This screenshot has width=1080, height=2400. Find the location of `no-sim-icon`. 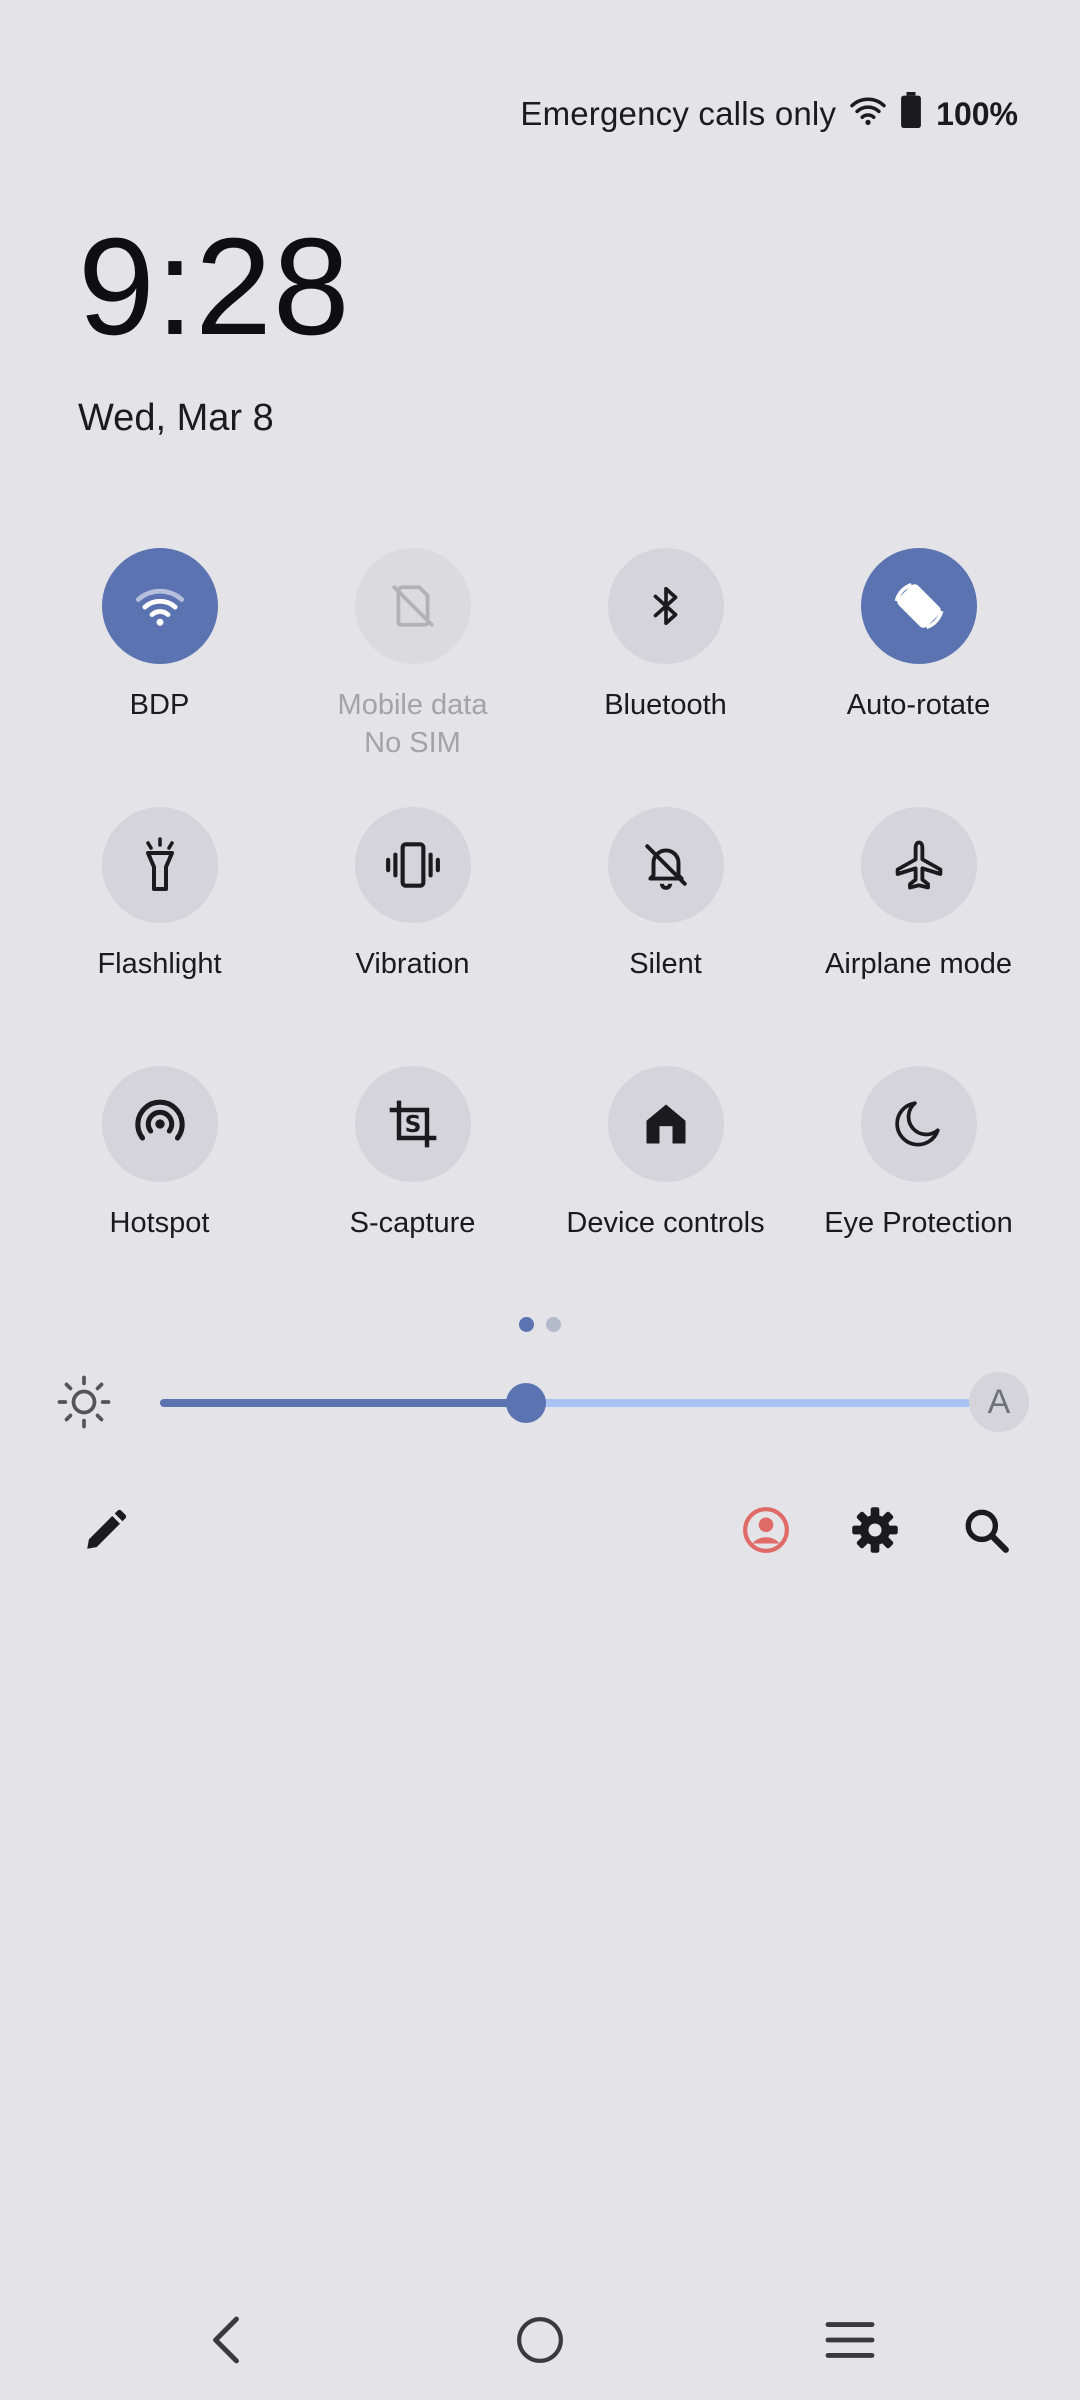

no-sim-icon is located at coordinates (412, 606).